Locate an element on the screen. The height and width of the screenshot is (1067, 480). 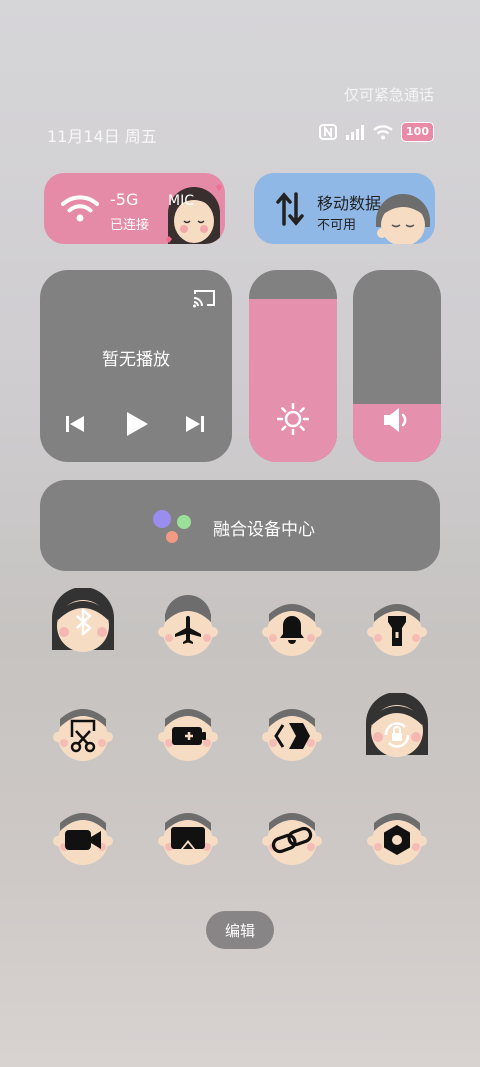
previous-icon is located at coordinates (75, 424).